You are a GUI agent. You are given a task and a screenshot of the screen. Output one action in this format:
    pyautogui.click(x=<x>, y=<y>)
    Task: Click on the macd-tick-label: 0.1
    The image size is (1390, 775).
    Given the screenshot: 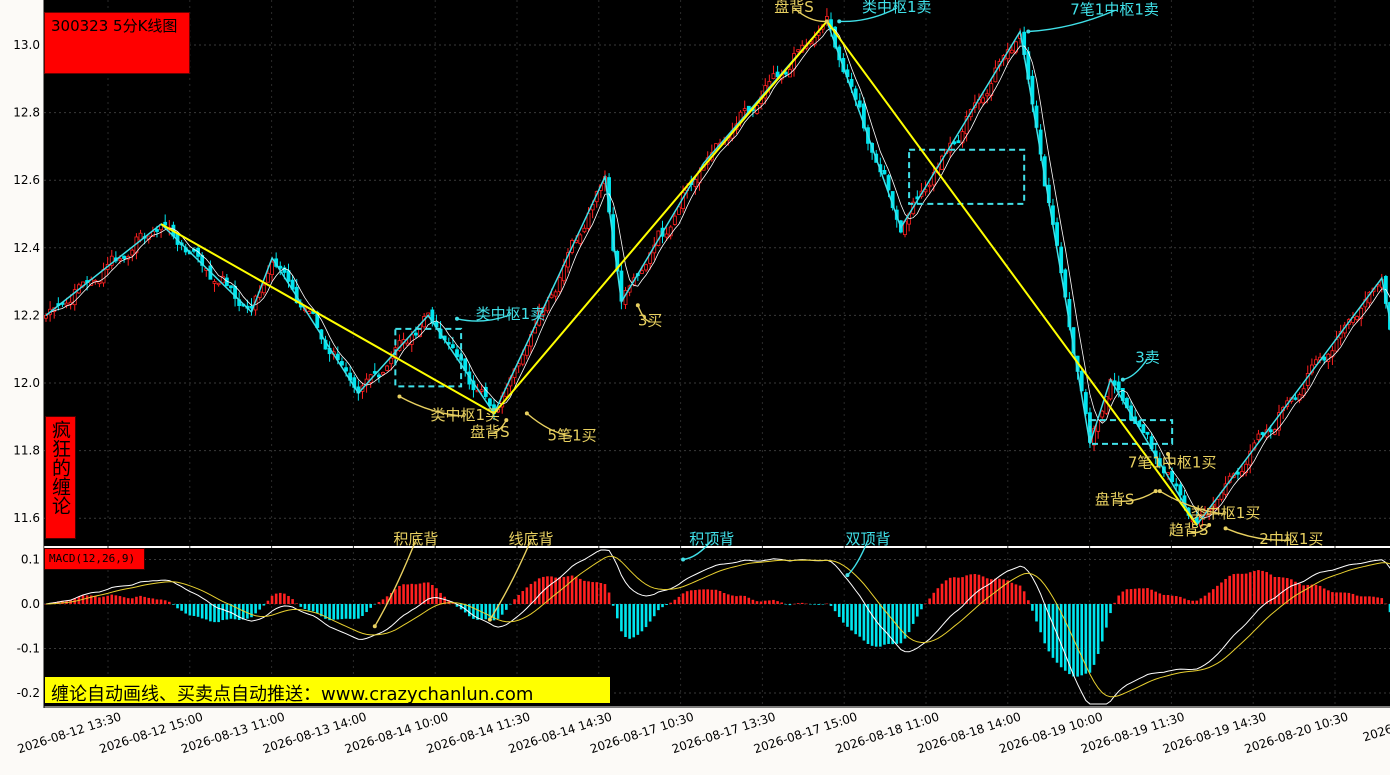 What is the action you would take?
    pyautogui.click(x=30, y=560)
    